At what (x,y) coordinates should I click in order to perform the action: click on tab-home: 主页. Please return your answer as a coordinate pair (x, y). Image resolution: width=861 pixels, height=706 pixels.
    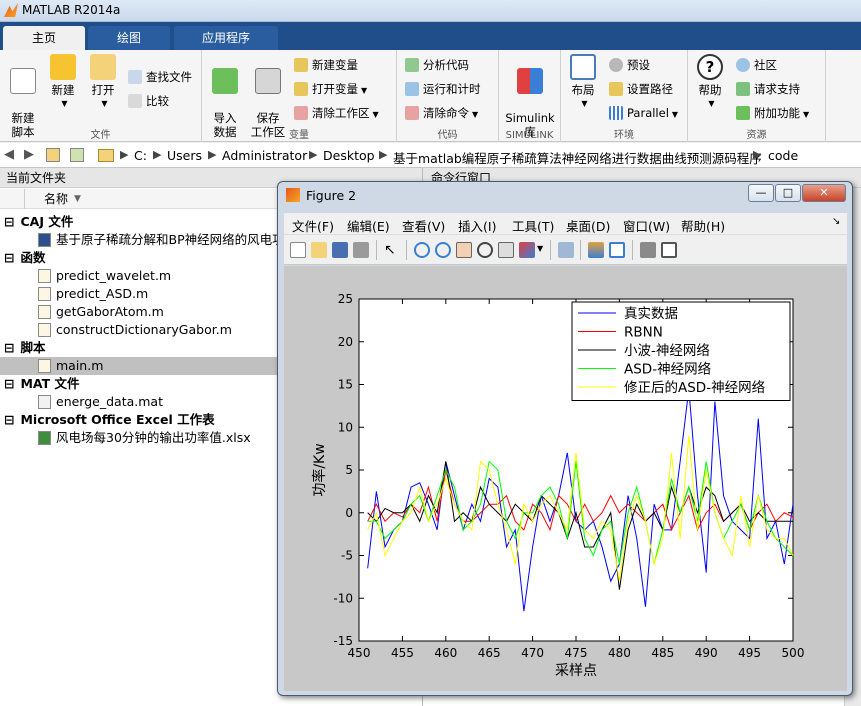
    Looking at the image, I should click on (44, 38).